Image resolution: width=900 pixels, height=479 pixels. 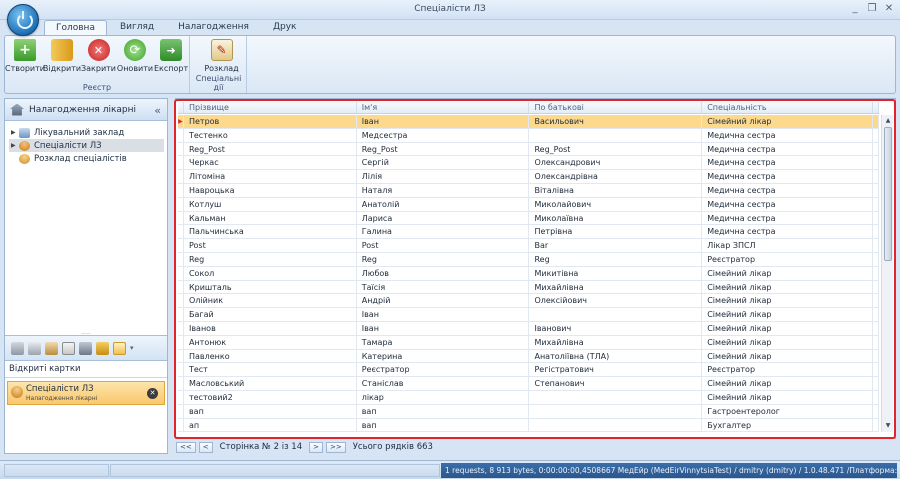 What do you see at coordinates (205, 447) in the screenshot?
I see `prev-page-button: <` at bounding box center [205, 447].